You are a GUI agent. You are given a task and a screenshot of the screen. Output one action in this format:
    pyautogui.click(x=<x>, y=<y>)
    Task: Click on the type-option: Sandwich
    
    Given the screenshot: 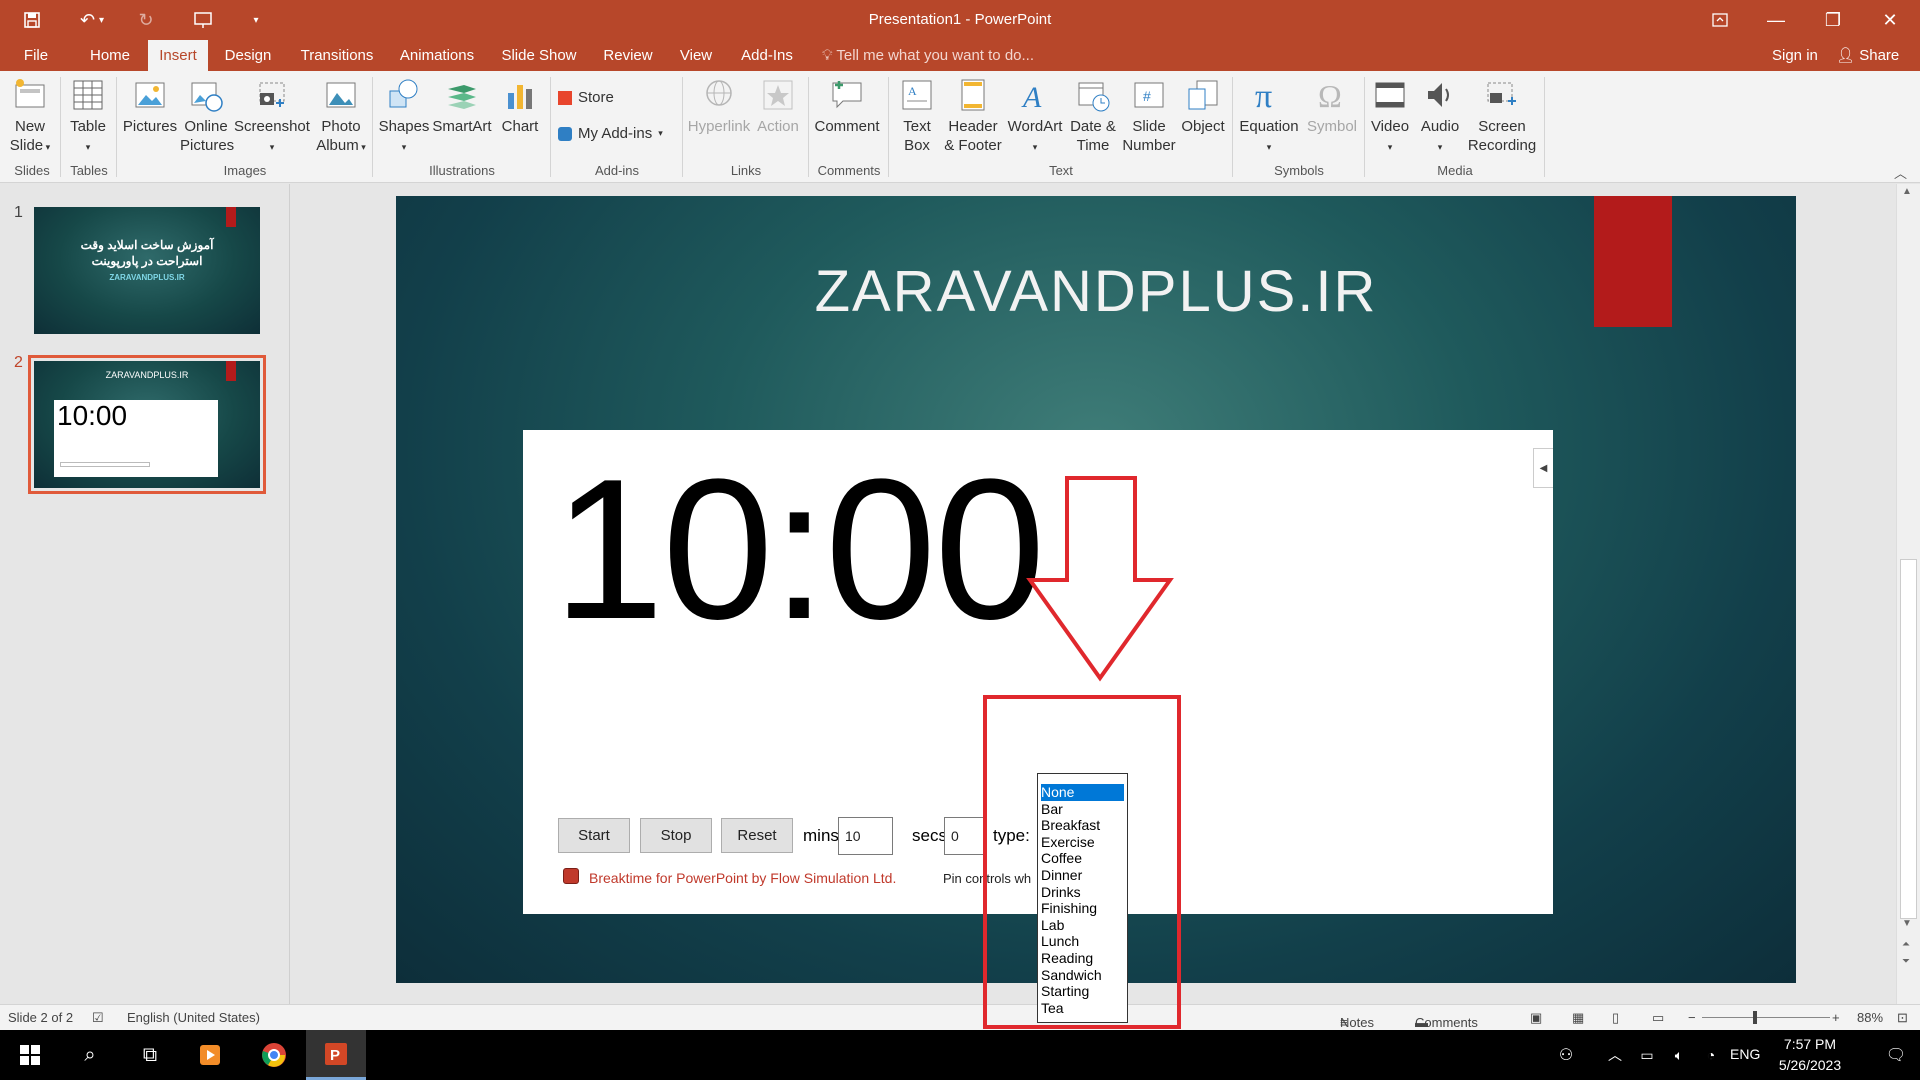 What is the action you would take?
    pyautogui.click(x=1082, y=975)
    